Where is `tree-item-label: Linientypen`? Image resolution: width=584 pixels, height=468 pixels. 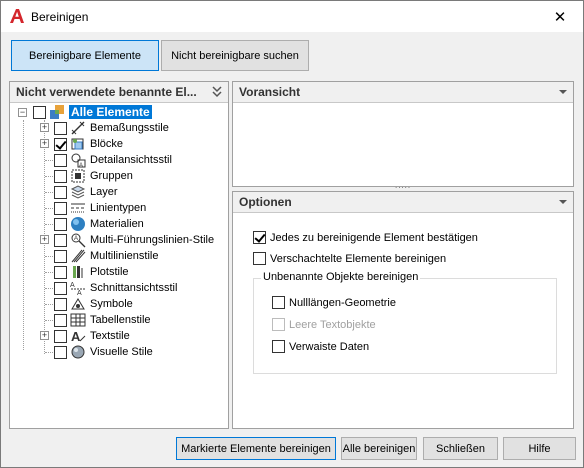
tree-item-label: Linientypen is located at coordinates (118, 208).